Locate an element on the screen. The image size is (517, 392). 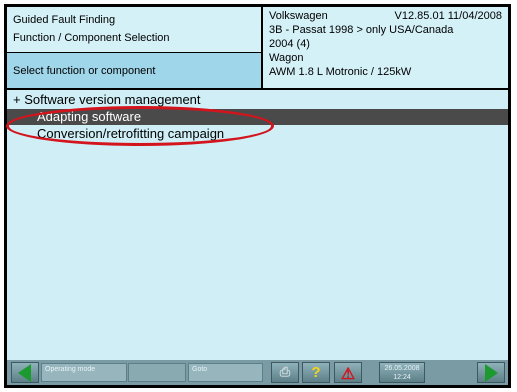
print-button: ⎙ is located at coordinates (285, 372).